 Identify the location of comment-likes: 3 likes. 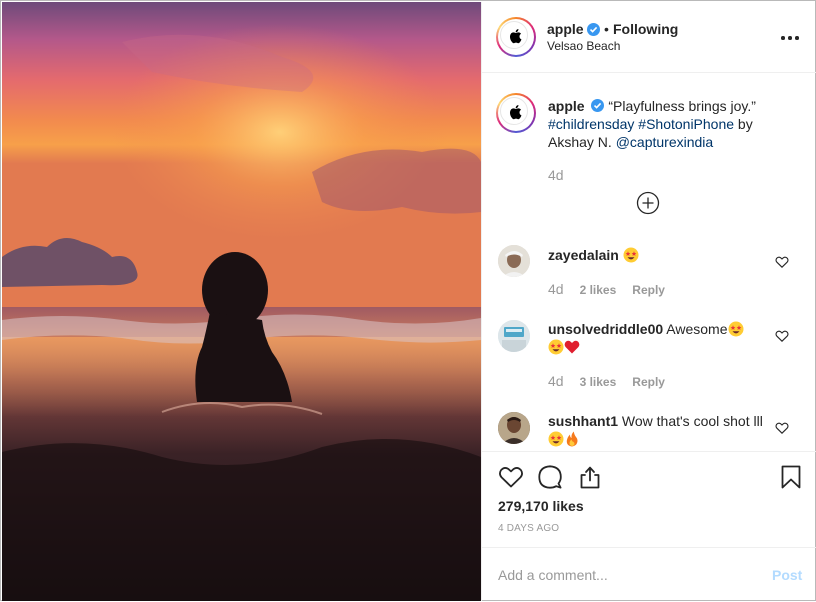
(598, 382).